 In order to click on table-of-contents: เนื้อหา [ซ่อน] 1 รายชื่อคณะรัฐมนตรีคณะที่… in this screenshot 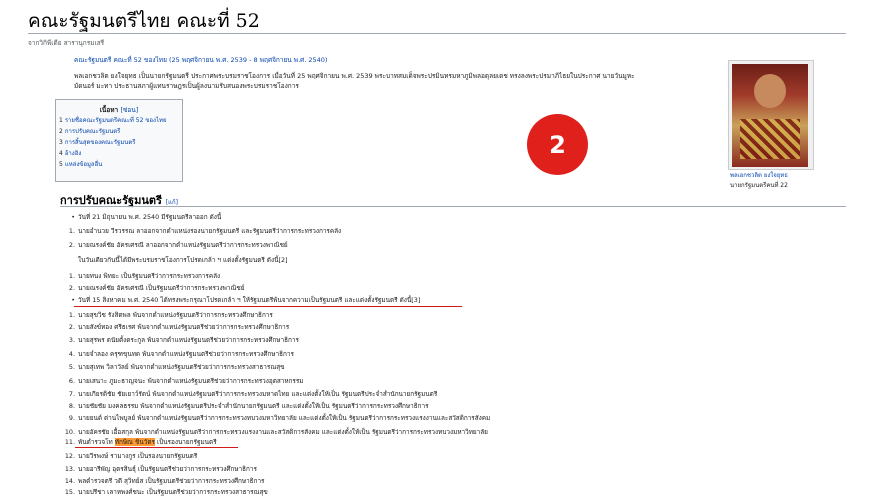, I will do `click(119, 140)`.